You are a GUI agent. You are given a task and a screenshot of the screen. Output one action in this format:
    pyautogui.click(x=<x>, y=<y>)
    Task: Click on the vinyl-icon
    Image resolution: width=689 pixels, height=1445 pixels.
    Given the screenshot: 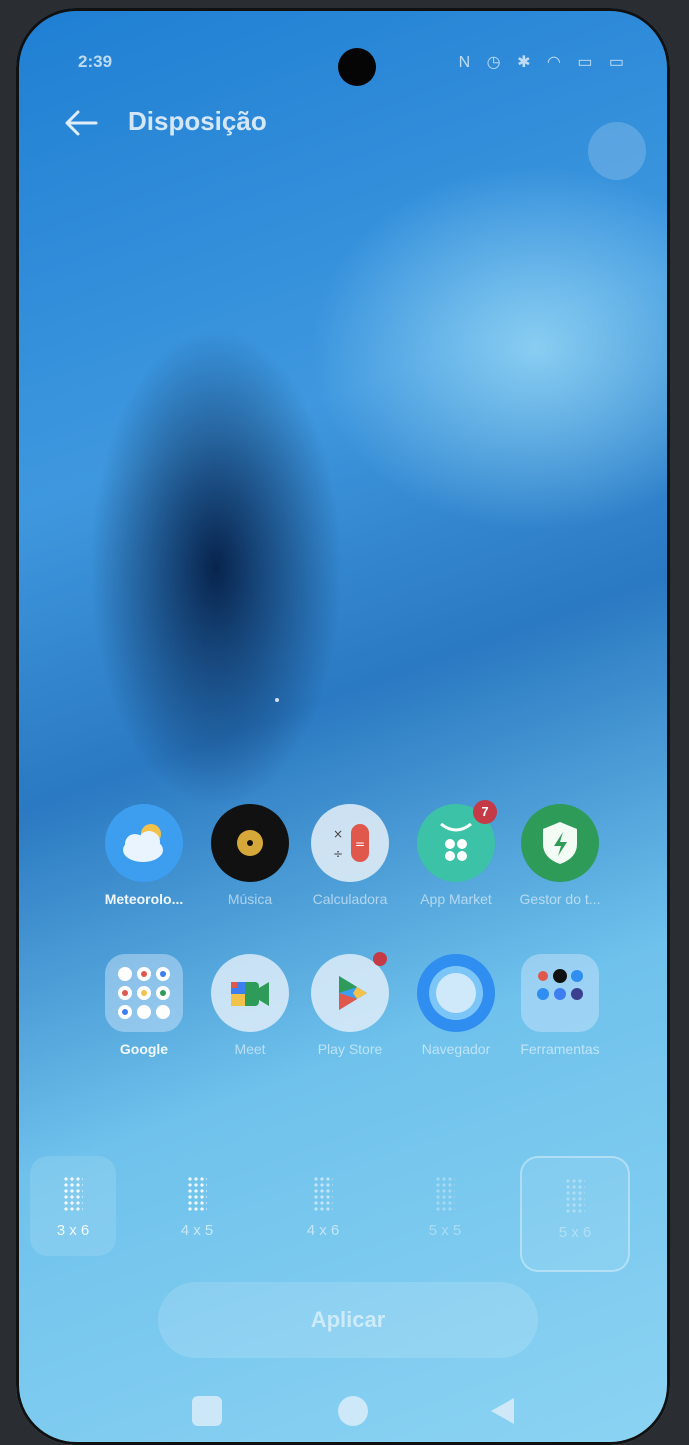 What is the action you would take?
    pyautogui.click(x=250, y=843)
    